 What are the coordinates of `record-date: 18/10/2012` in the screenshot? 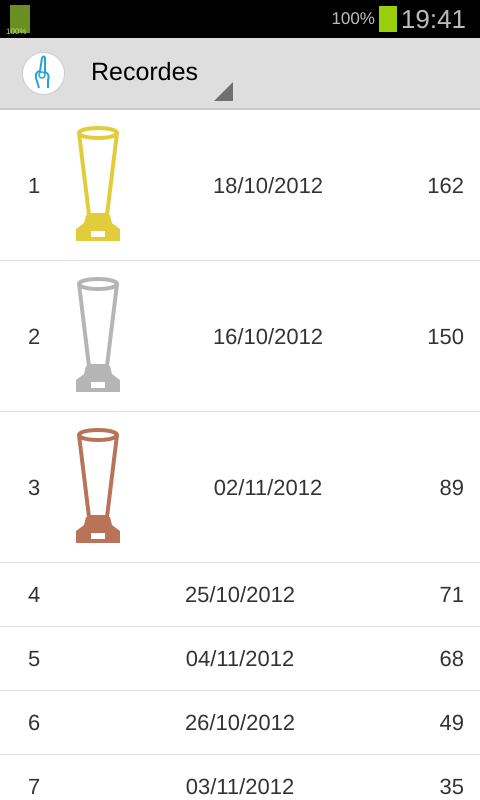 It's located at (268, 186).